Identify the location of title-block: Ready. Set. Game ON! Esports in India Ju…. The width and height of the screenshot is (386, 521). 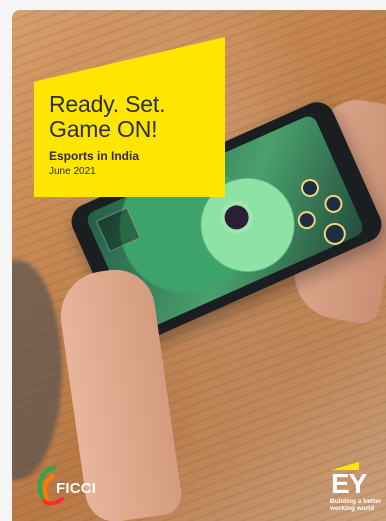
(134, 135).